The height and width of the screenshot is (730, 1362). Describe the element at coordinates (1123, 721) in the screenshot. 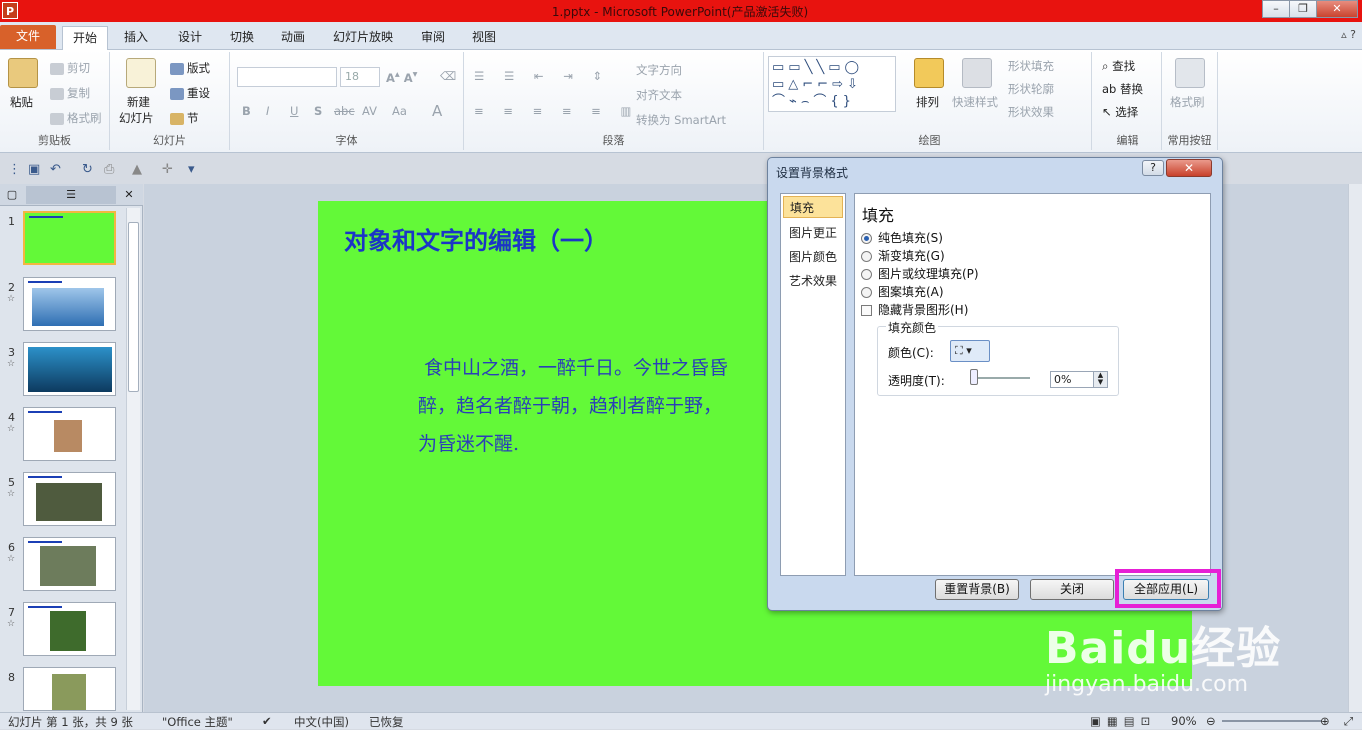

I see `view-buttons: ▣▦▤⊡` at that location.